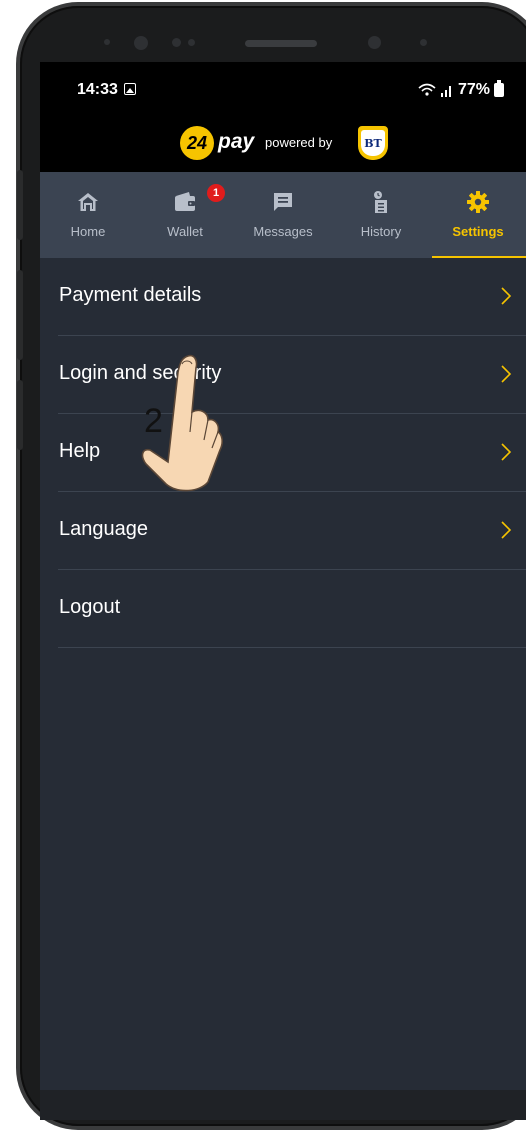  Describe the element at coordinates (283, 531) in the screenshot. I see `menu-item-language: Language` at that location.